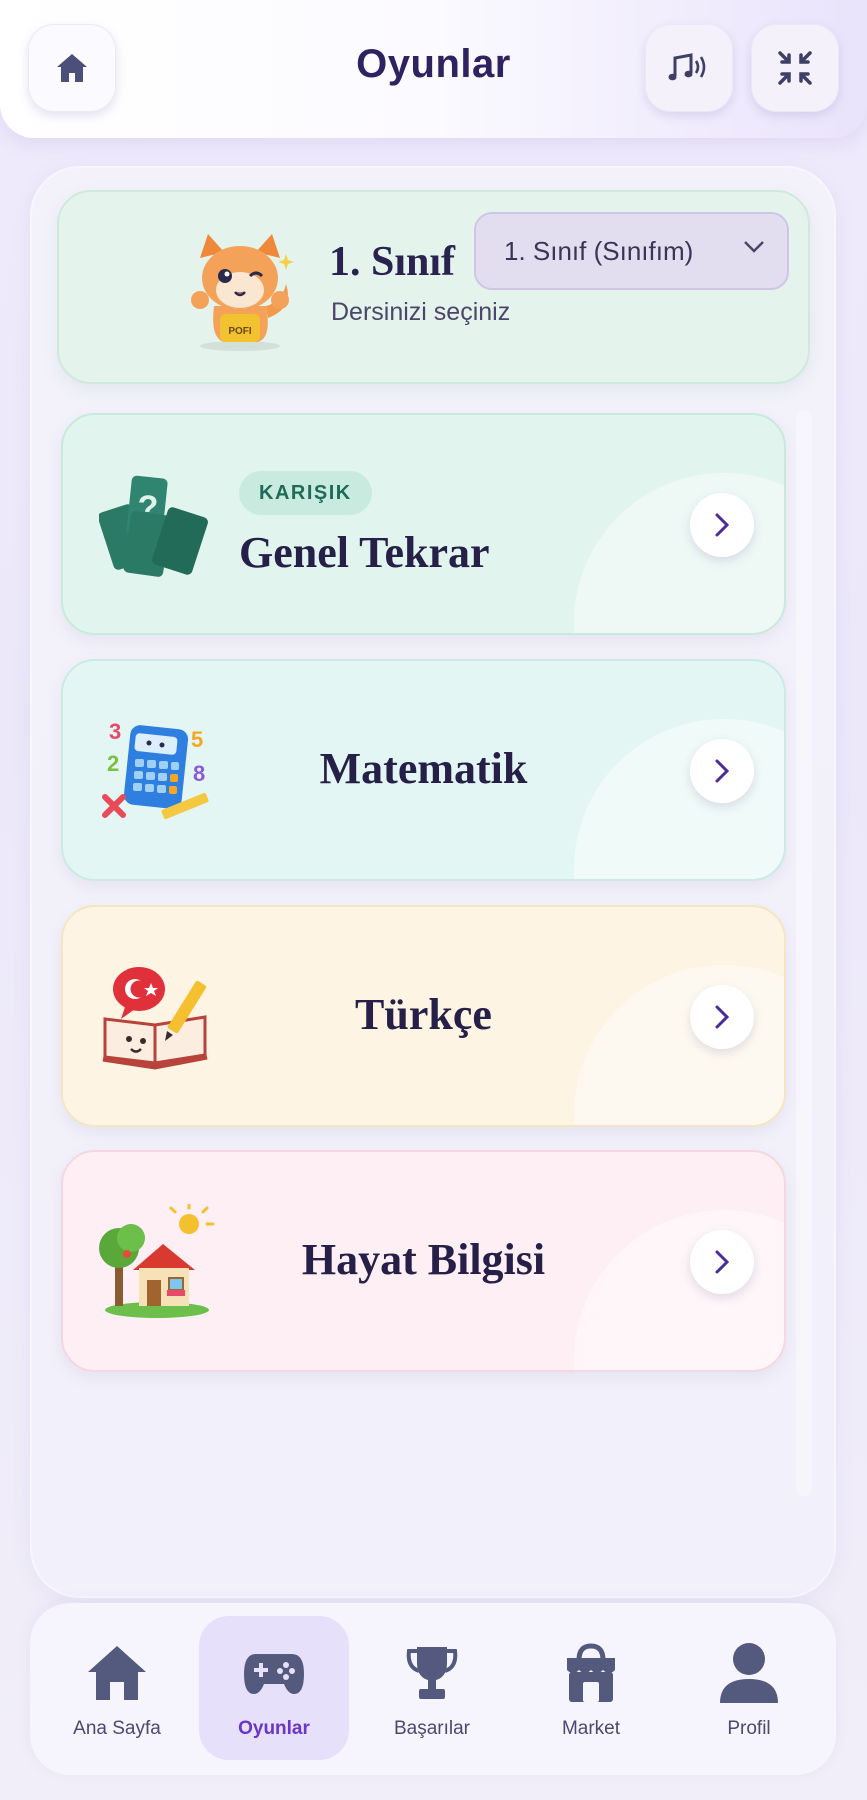 Image resolution: width=867 pixels, height=1800 pixels. Describe the element at coordinates (432, 1728) in the screenshot. I see `nav-label: Başarılar` at that location.